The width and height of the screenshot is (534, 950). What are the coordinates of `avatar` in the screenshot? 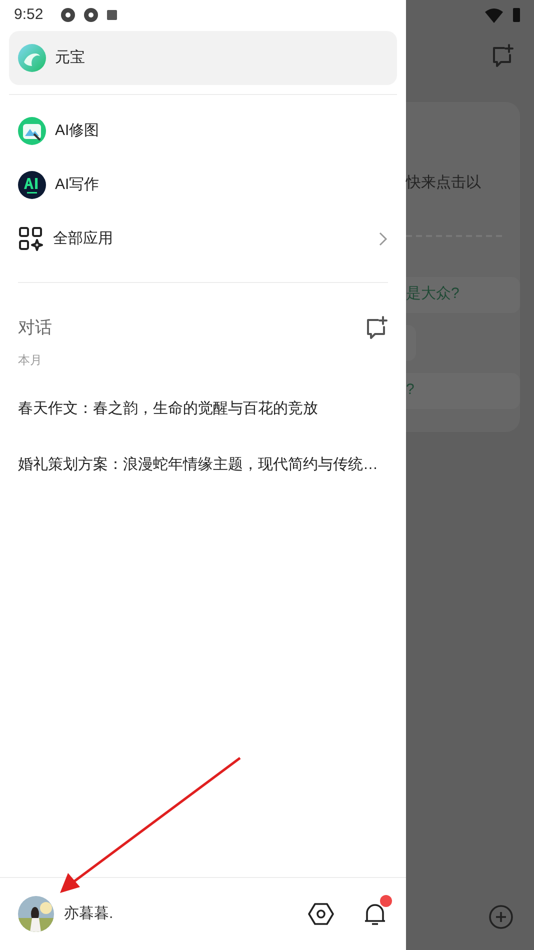 It's located at (36, 914).